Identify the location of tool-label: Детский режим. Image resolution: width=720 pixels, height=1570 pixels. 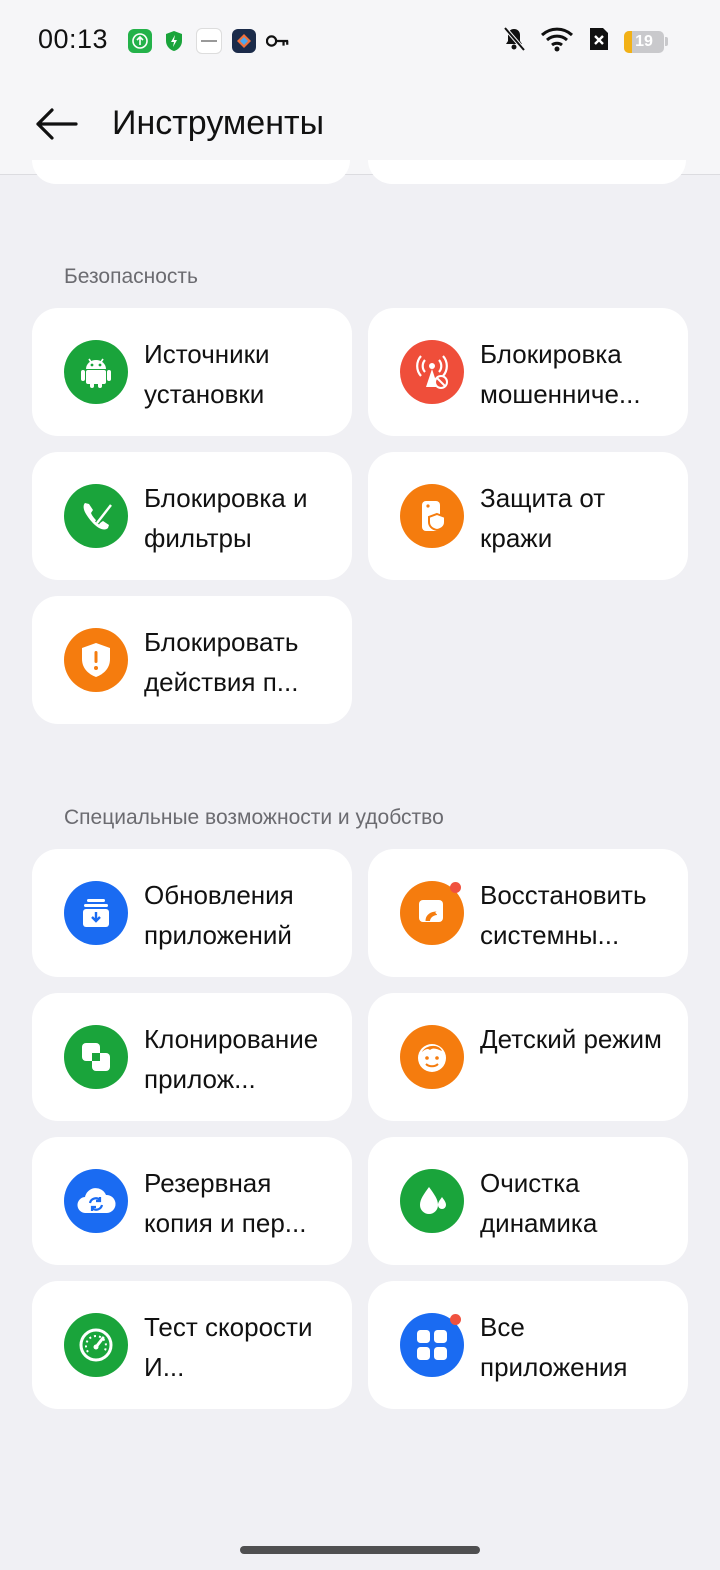
(571, 1039).